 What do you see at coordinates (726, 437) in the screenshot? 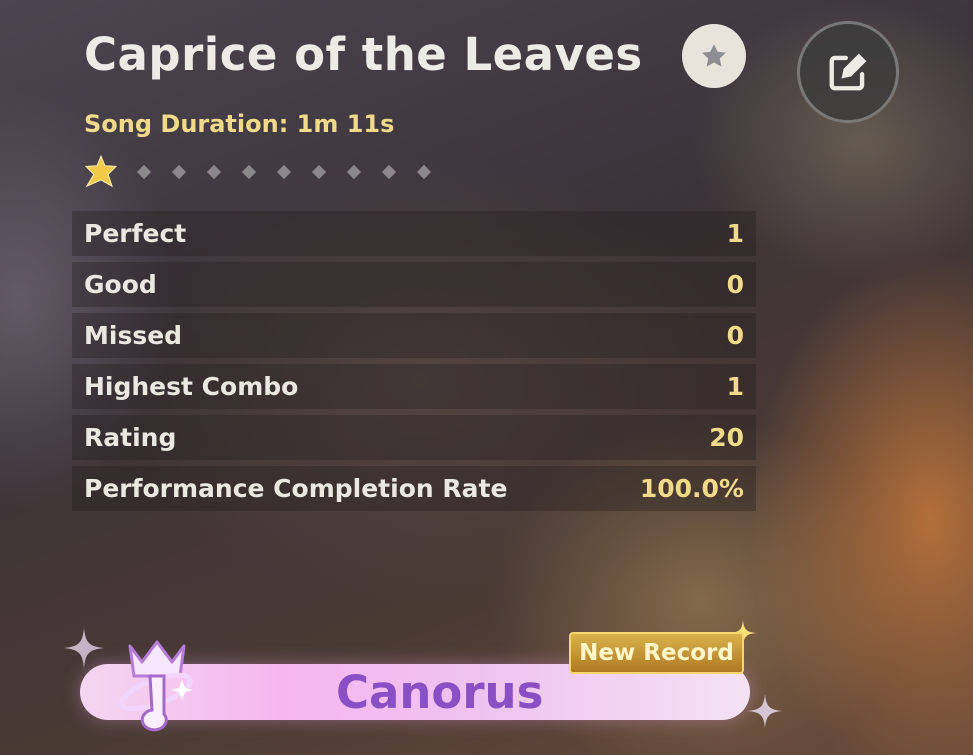
I see `stat-value: 20` at bounding box center [726, 437].